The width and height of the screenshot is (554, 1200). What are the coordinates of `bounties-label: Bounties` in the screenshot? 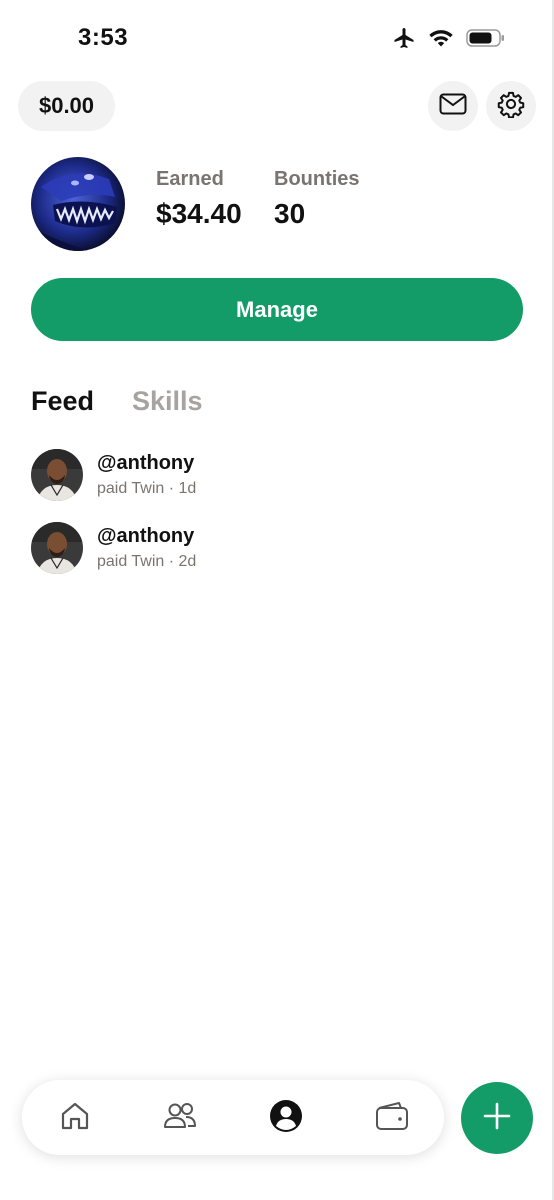 It's located at (317, 179).